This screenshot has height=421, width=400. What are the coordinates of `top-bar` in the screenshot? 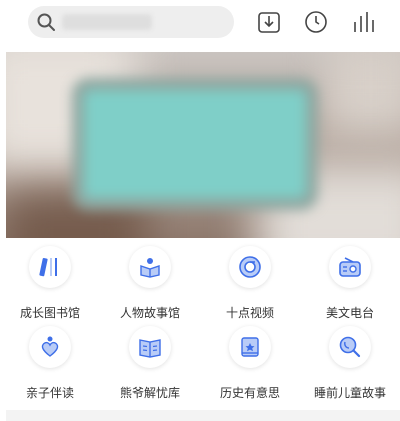 It's located at (200, 24).